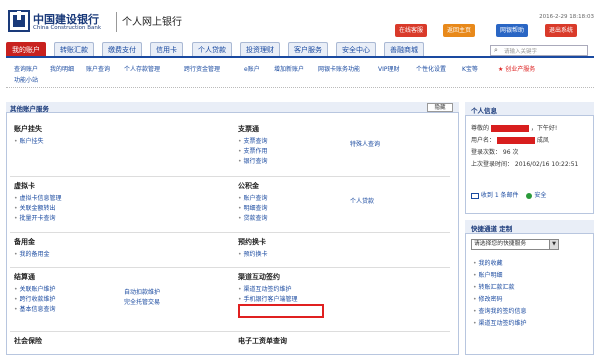 The height and width of the screenshot is (355, 600). Describe the element at coordinates (26, 68) in the screenshot. I see `subnav-item: 查询账户` at that location.